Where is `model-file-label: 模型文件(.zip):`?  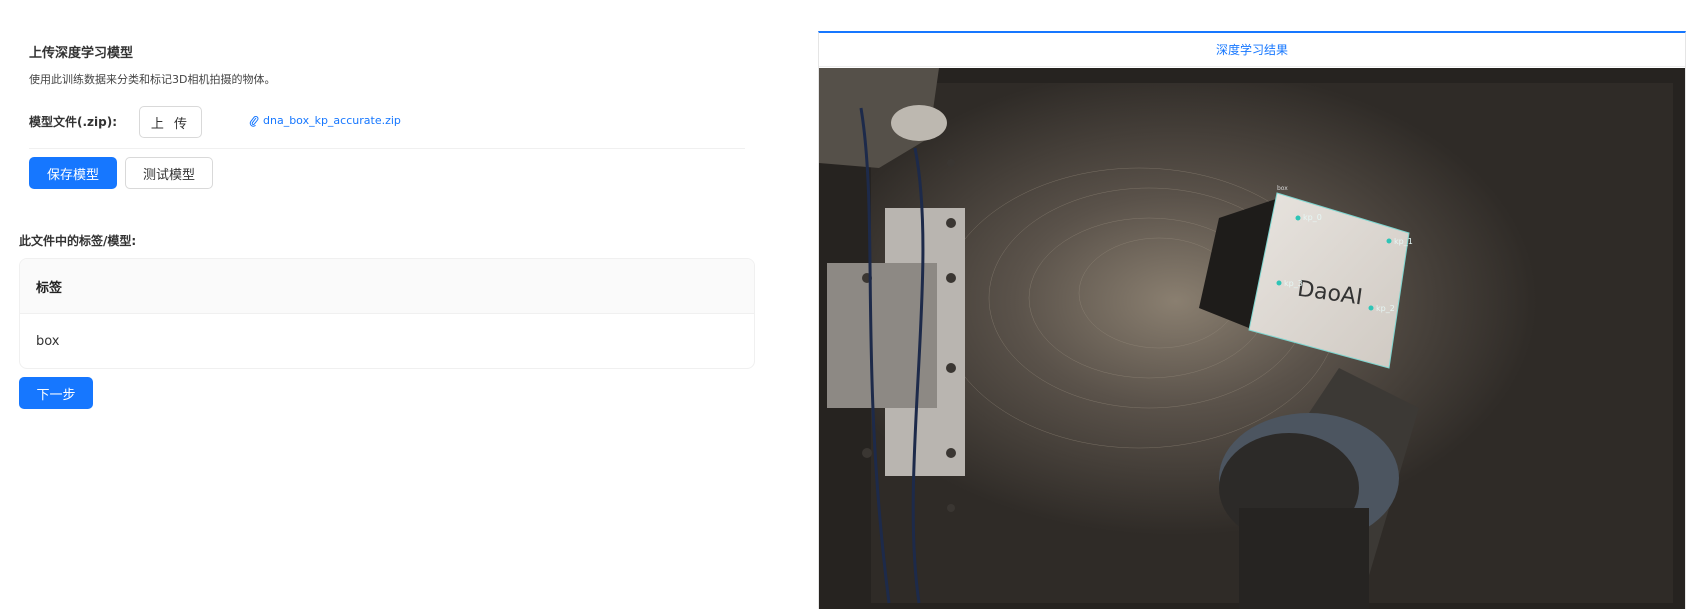
model-file-label: 模型文件(.zip): is located at coordinates (73, 122).